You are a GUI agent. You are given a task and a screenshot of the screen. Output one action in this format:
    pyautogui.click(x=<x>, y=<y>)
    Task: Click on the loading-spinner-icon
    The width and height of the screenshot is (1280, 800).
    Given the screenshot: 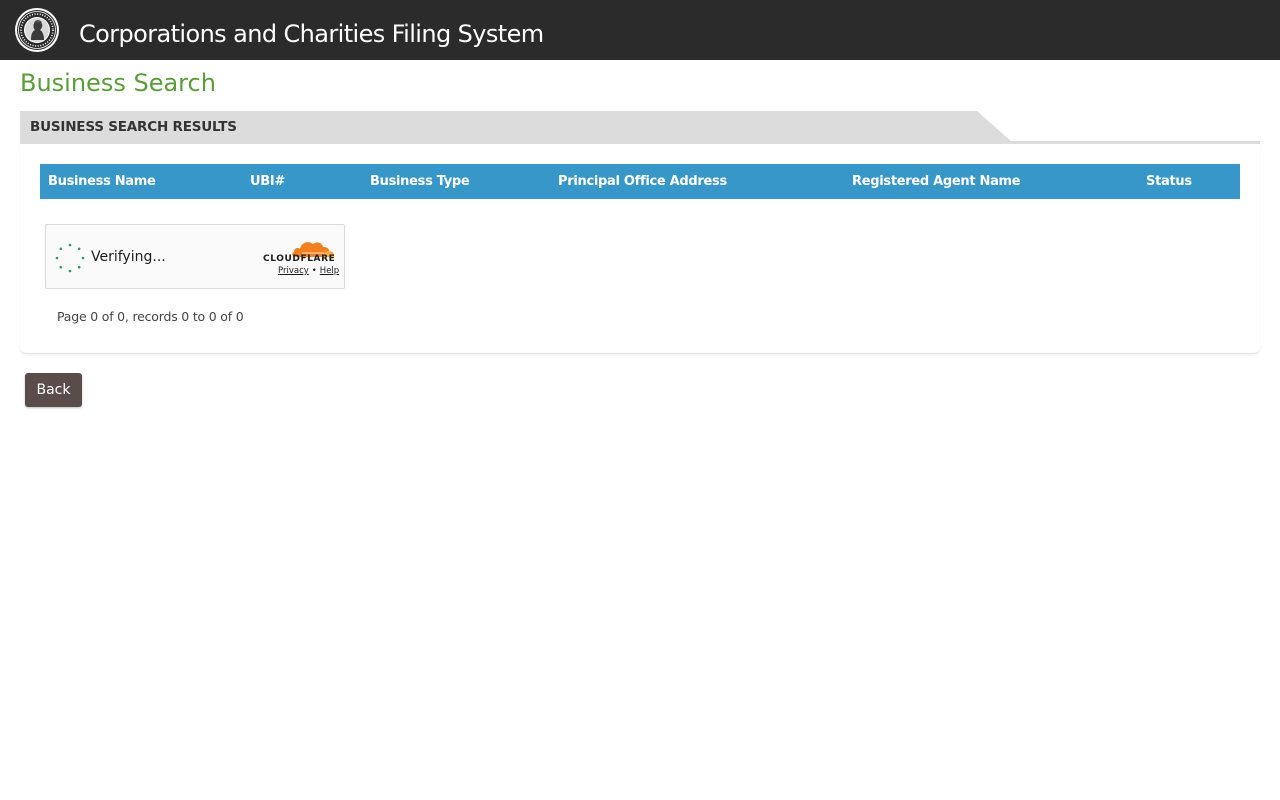 What is the action you would take?
    pyautogui.click(x=70, y=258)
    